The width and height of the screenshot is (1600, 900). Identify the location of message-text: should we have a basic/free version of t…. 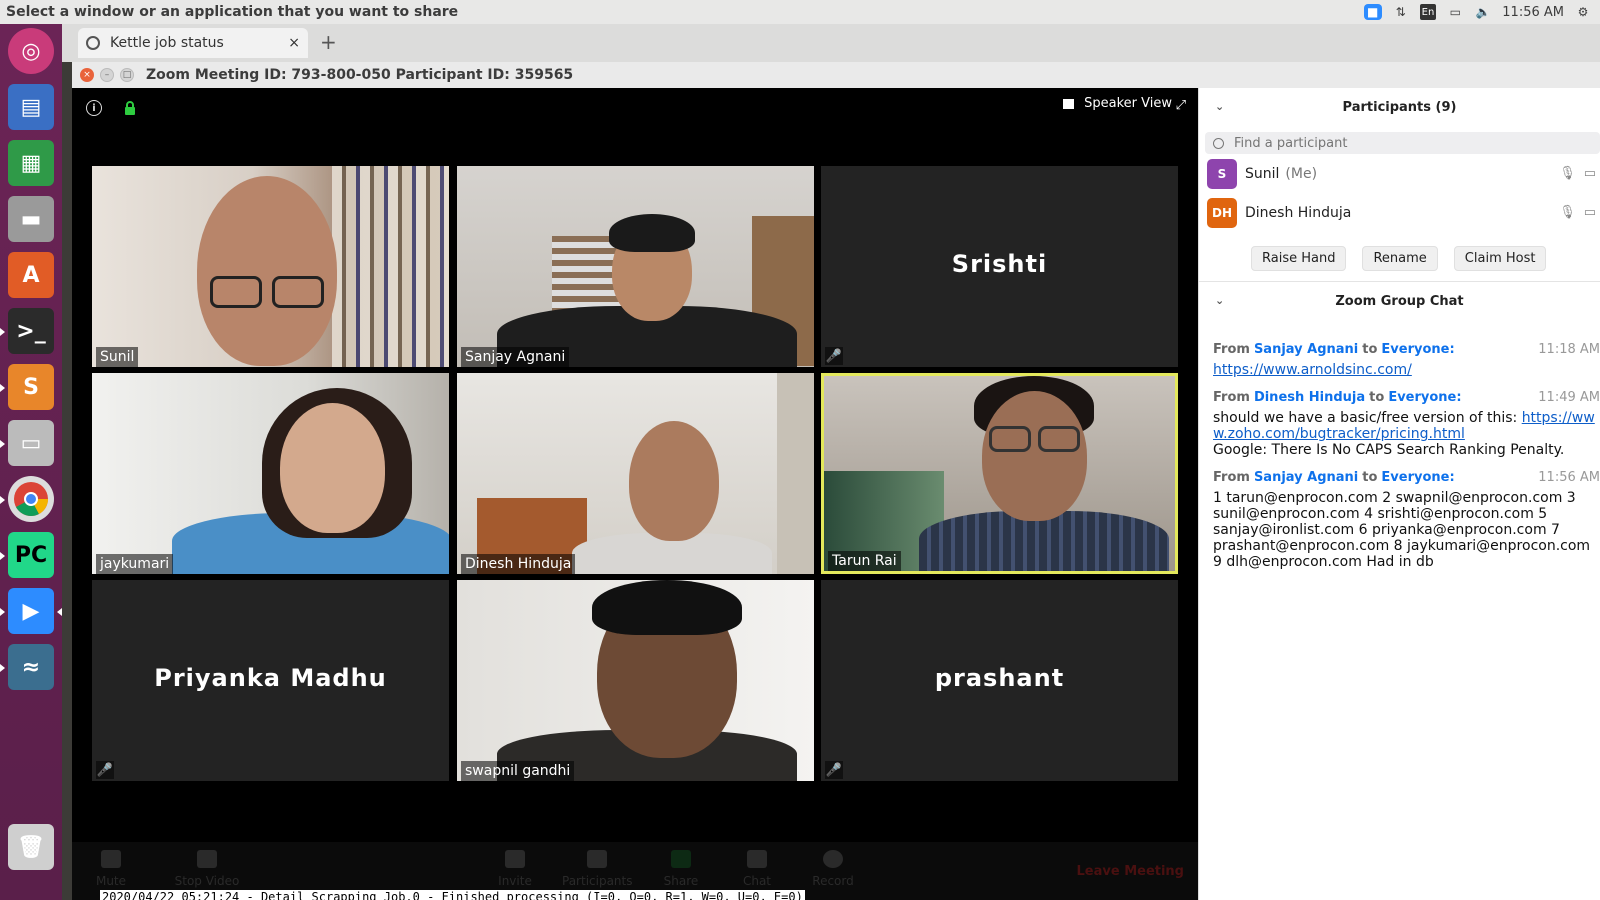
(1367, 418).